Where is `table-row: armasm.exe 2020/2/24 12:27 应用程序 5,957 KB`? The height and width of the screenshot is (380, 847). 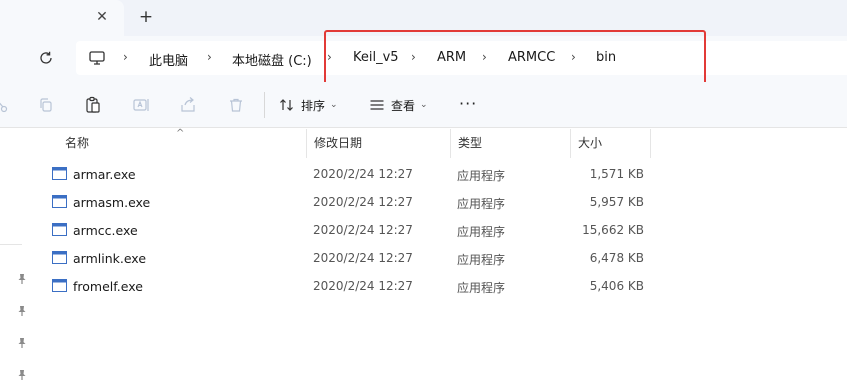
table-row: armasm.exe 2020/2/24 12:27 应用程序 5,957 KB is located at coordinates (344, 202).